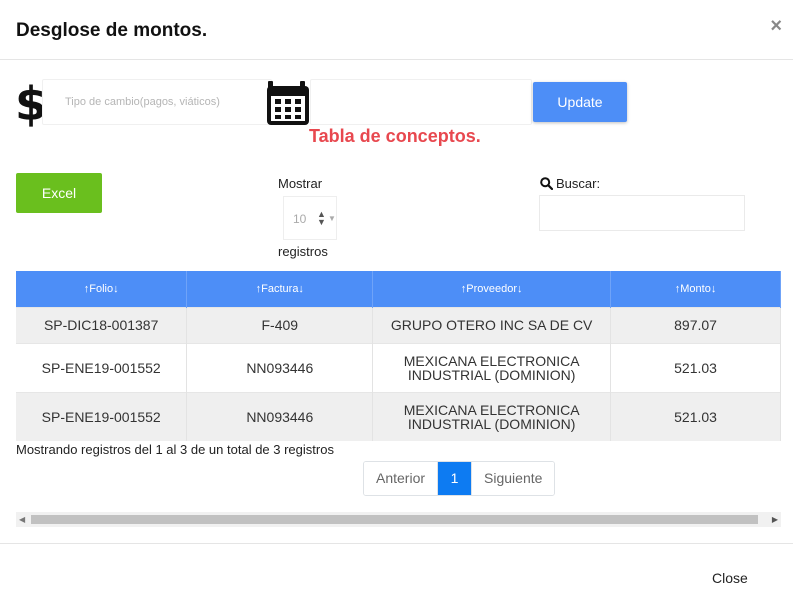 This screenshot has height=594, width=793. Describe the element at coordinates (730, 578) in the screenshot. I see `close-button: Close` at that location.